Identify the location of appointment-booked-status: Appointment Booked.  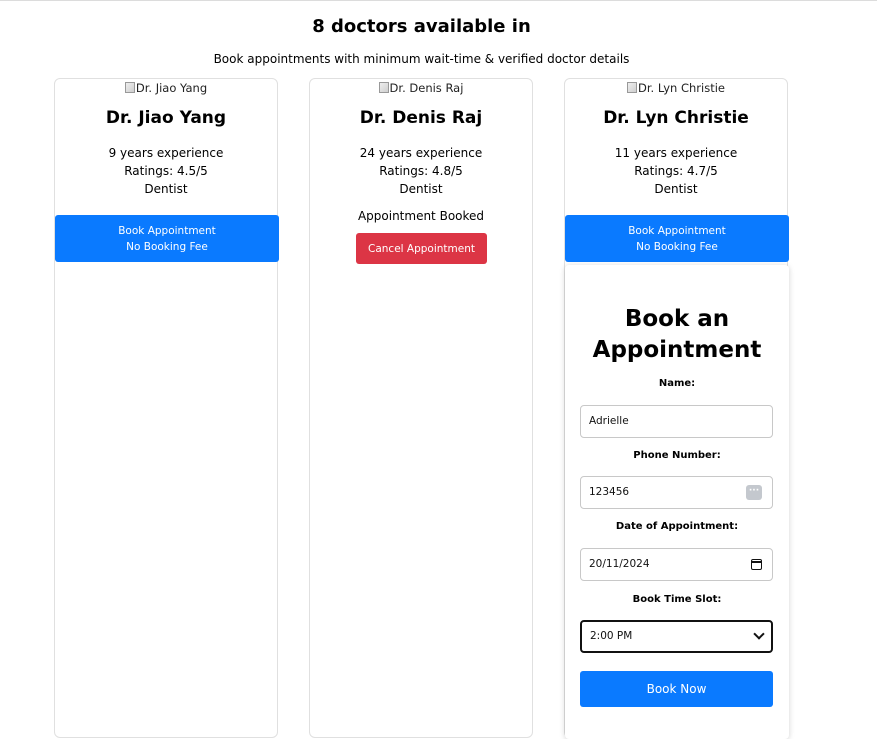
(421, 216).